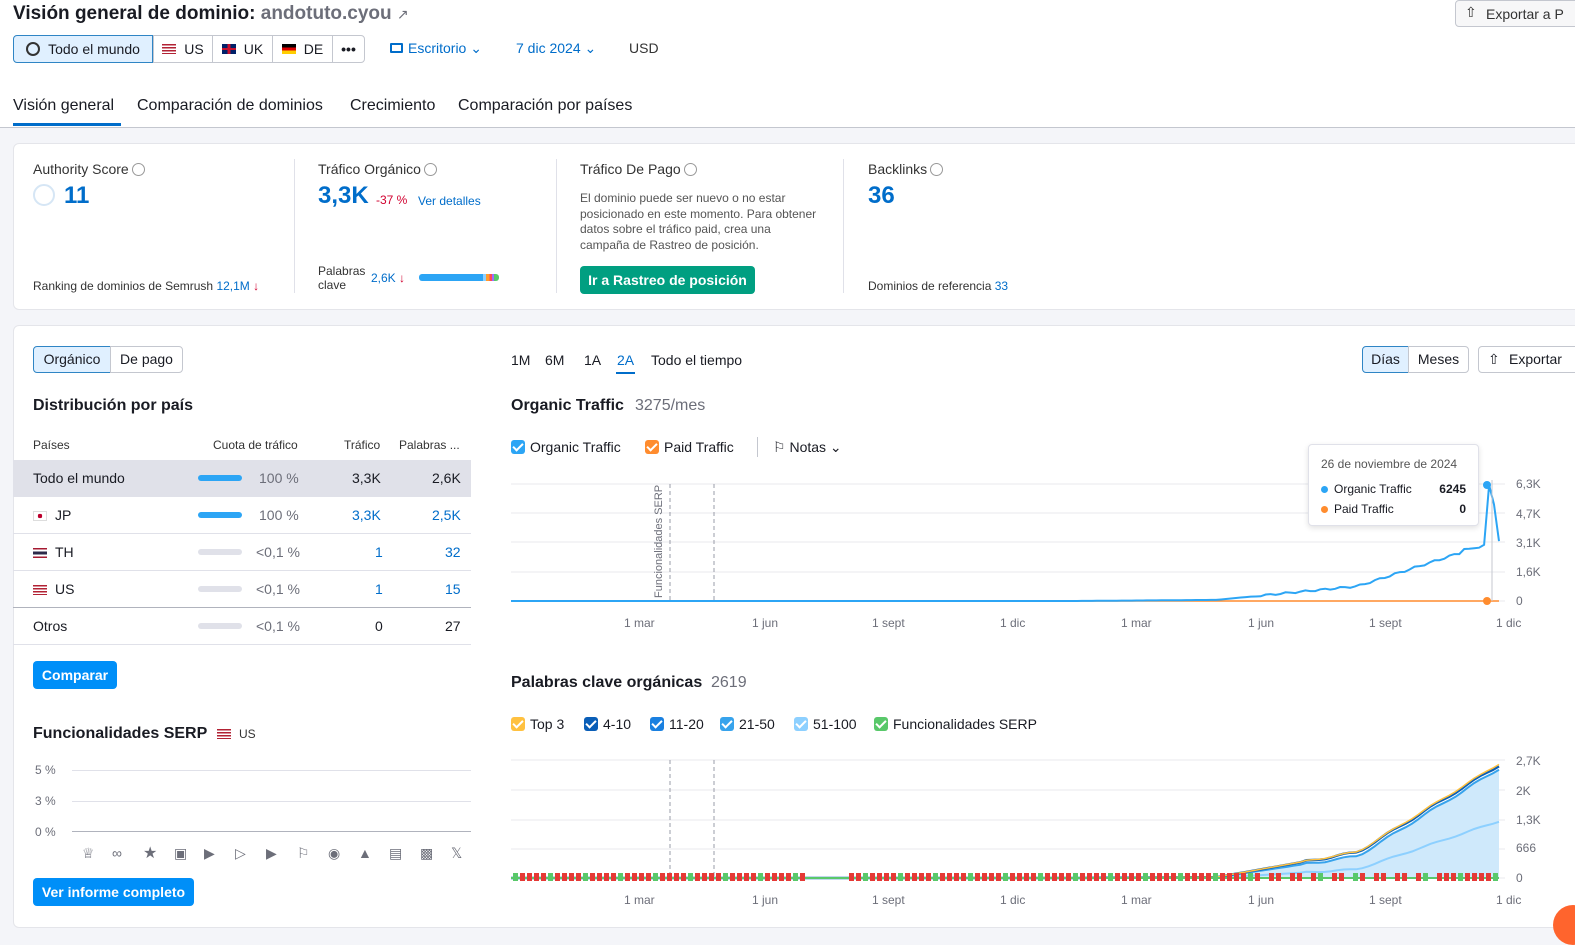  What do you see at coordinates (334, 853) in the screenshot?
I see `location-icon: ◉` at bounding box center [334, 853].